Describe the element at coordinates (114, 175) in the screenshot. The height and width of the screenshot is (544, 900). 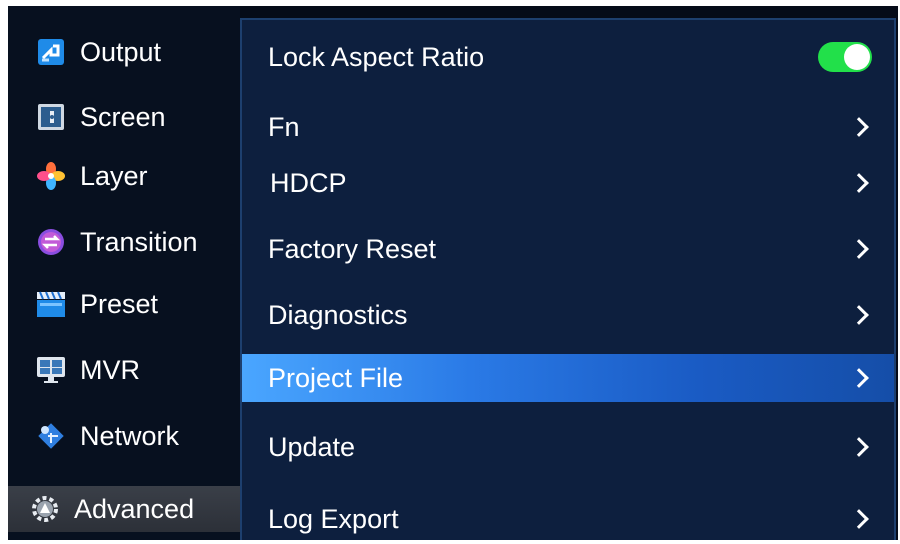
I see `sidebar-item-label: Layer` at that location.